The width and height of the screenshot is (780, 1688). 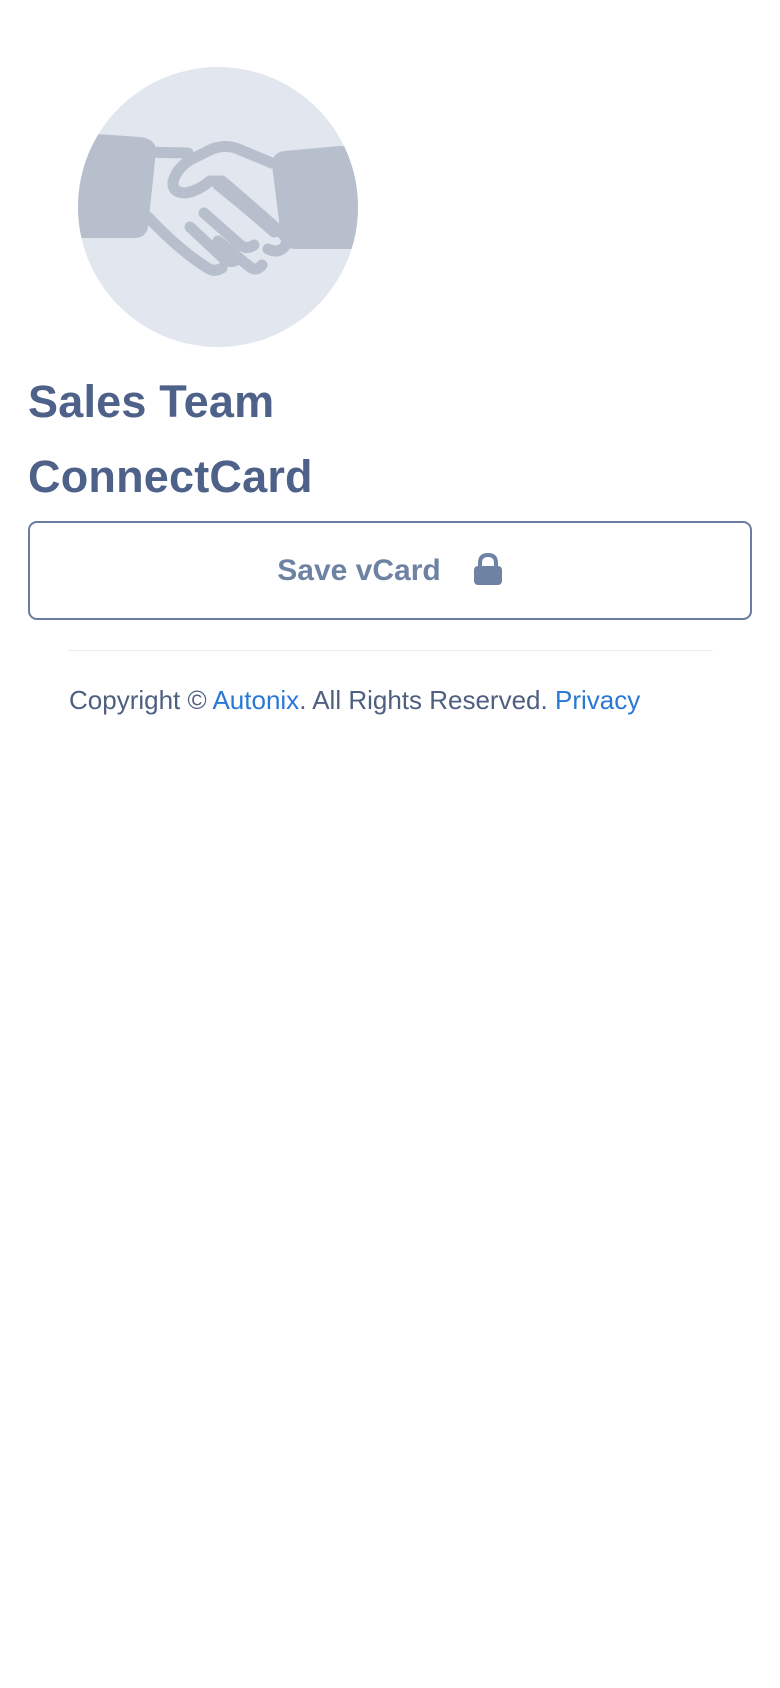 What do you see at coordinates (255, 700) in the screenshot?
I see `company-link: Autonix` at bounding box center [255, 700].